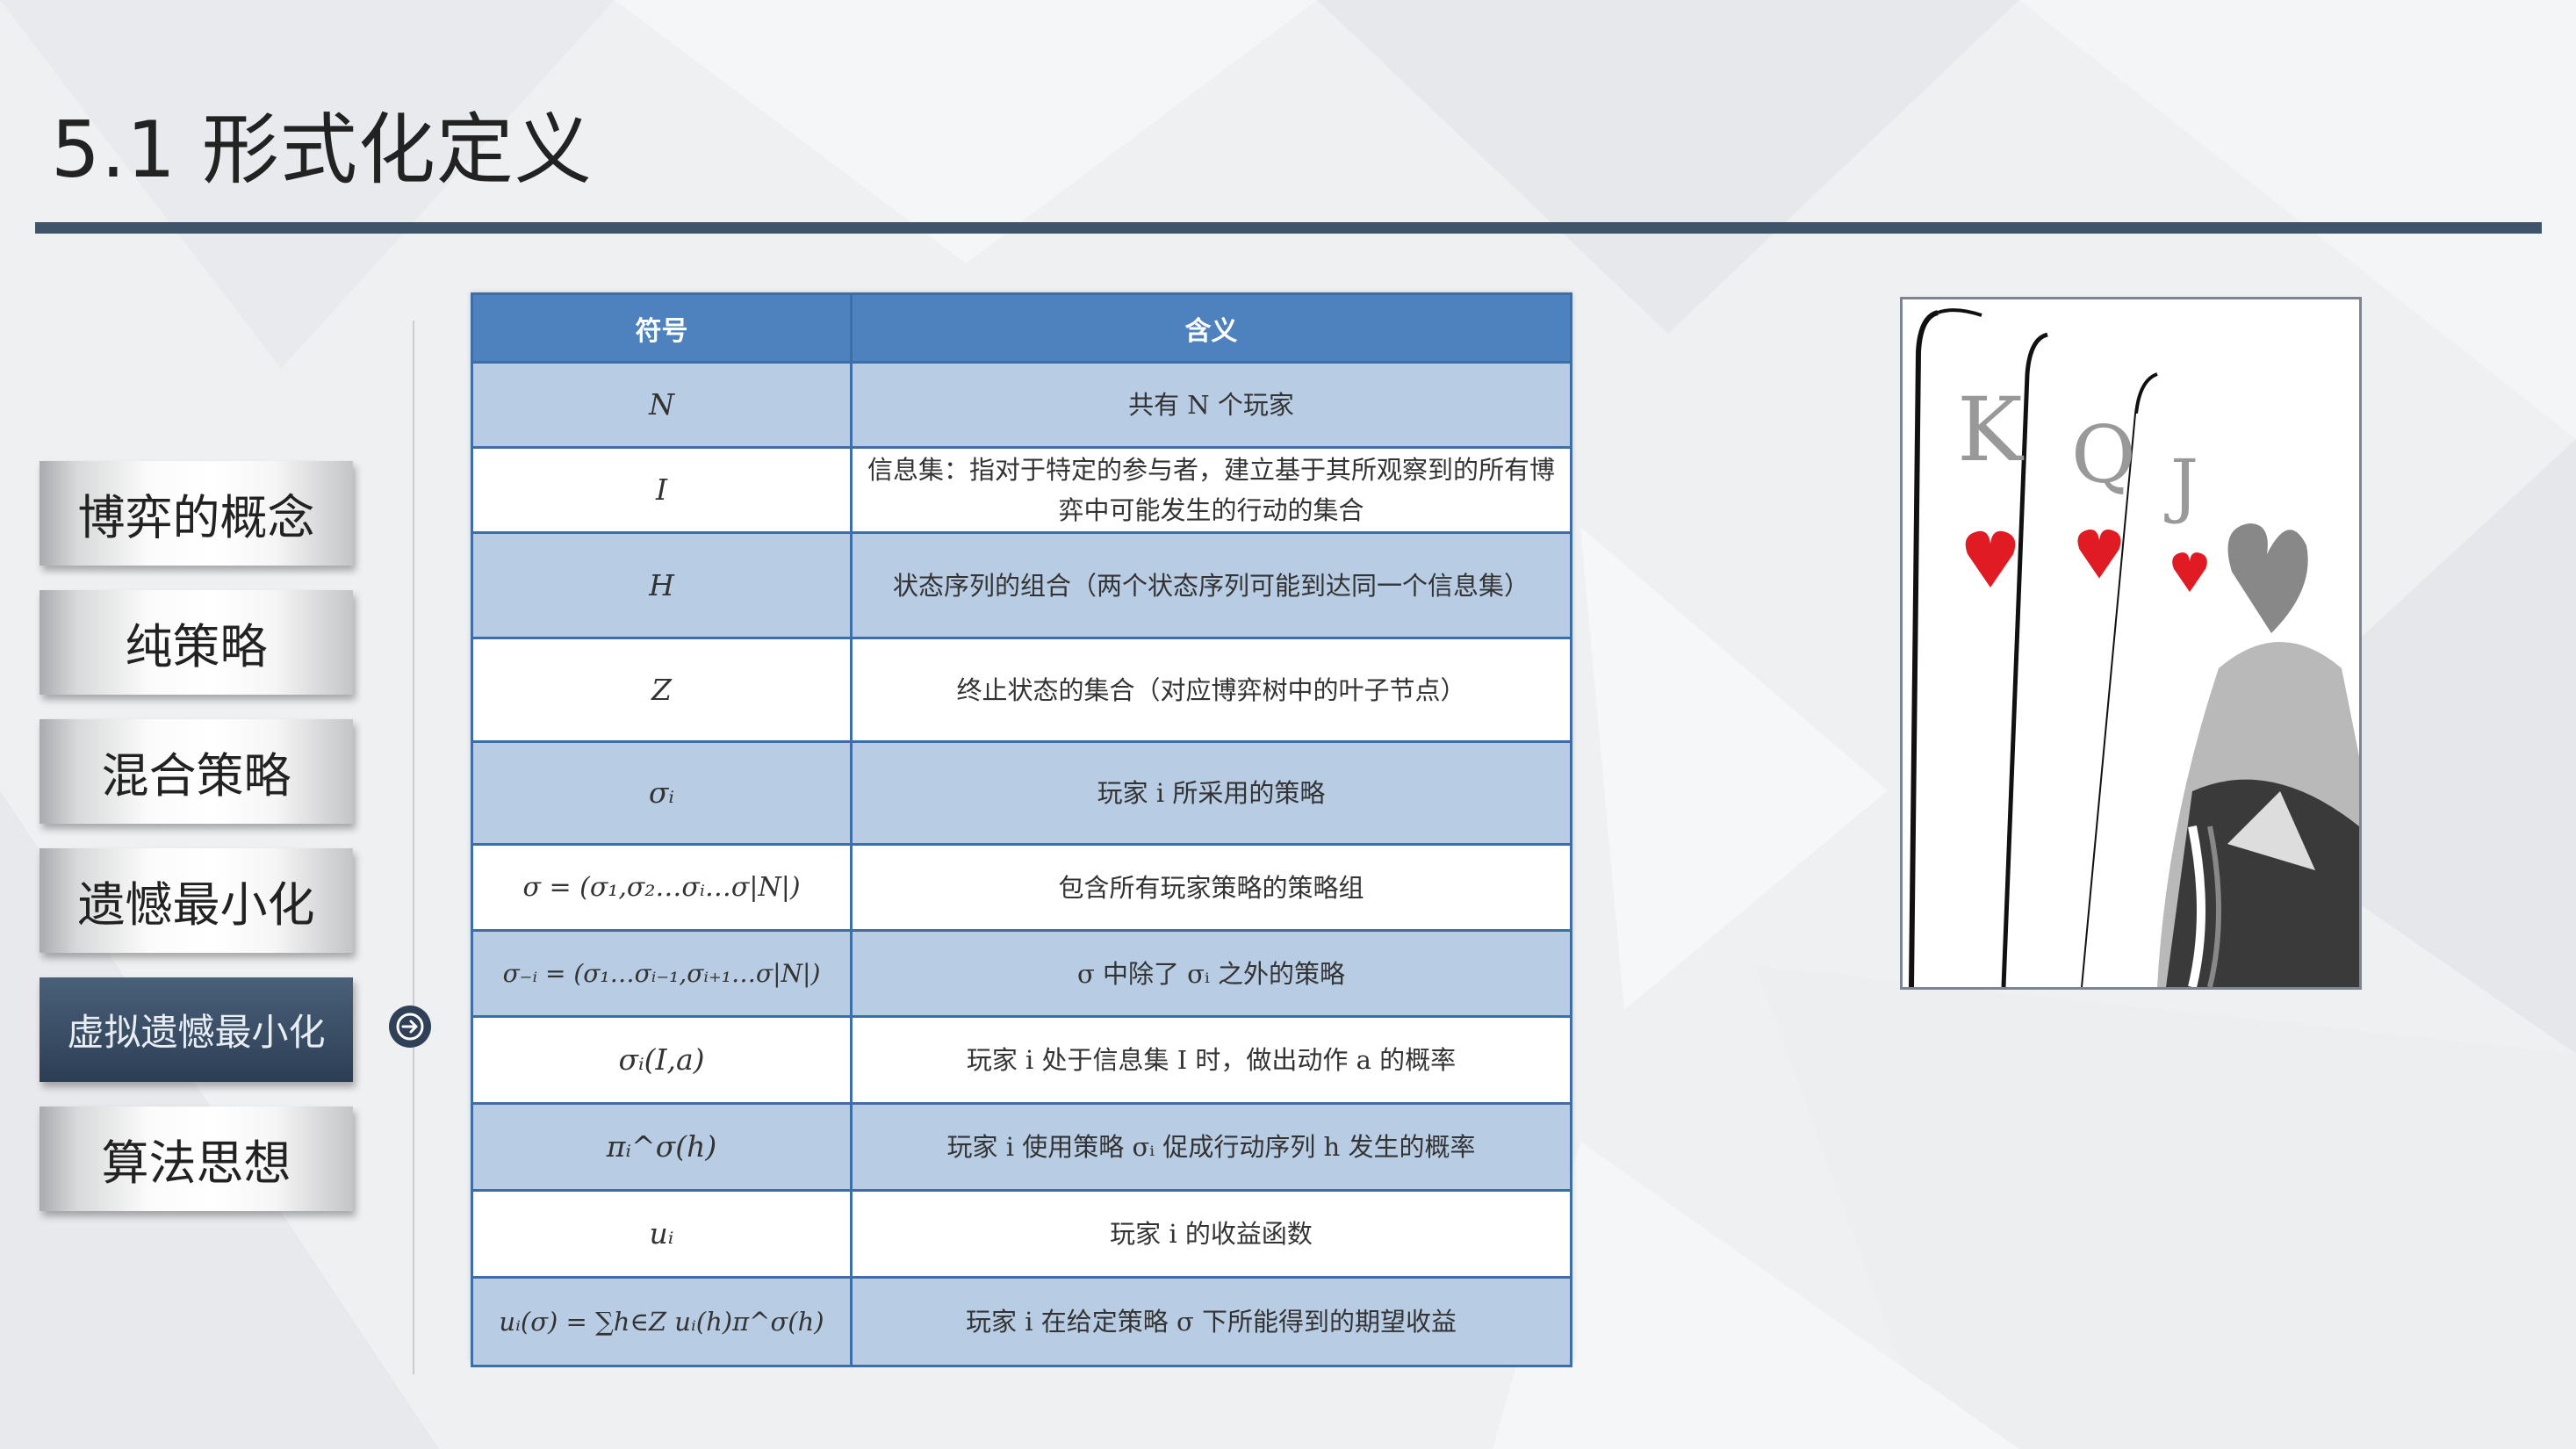 Image resolution: width=2576 pixels, height=1449 pixels. I want to click on symbol-cell: uᵢ, so click(662, 1234).